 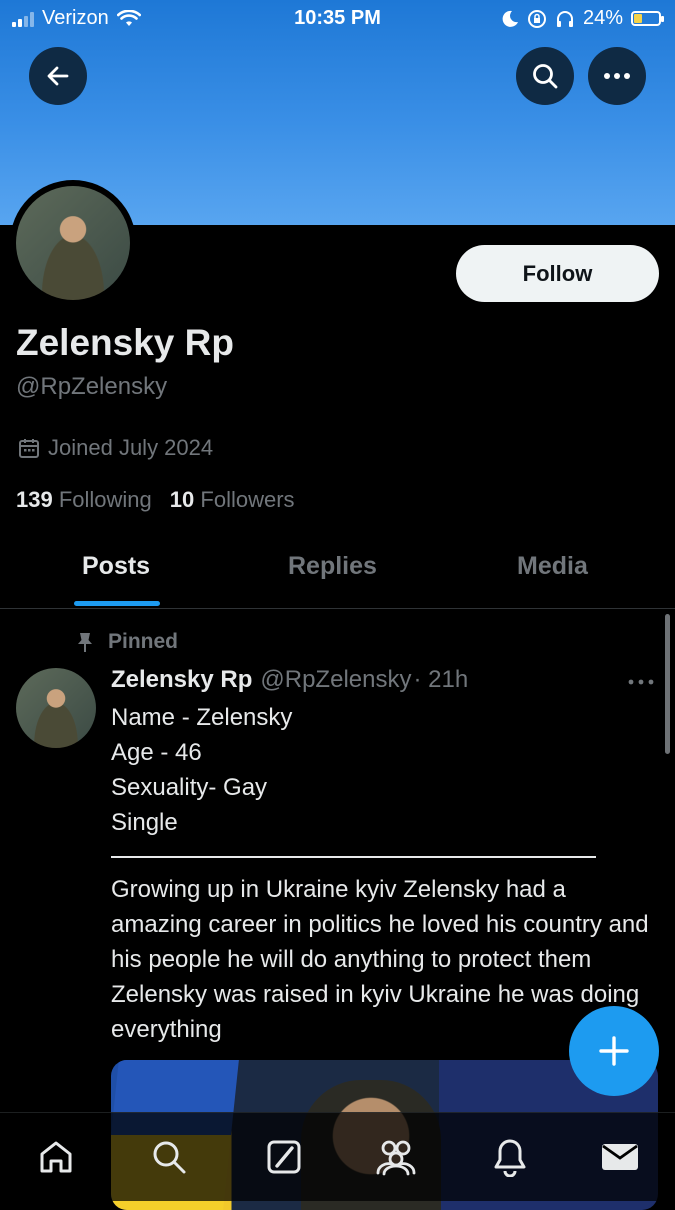 I want to click on scrollbar, so click(x=667, y=684).